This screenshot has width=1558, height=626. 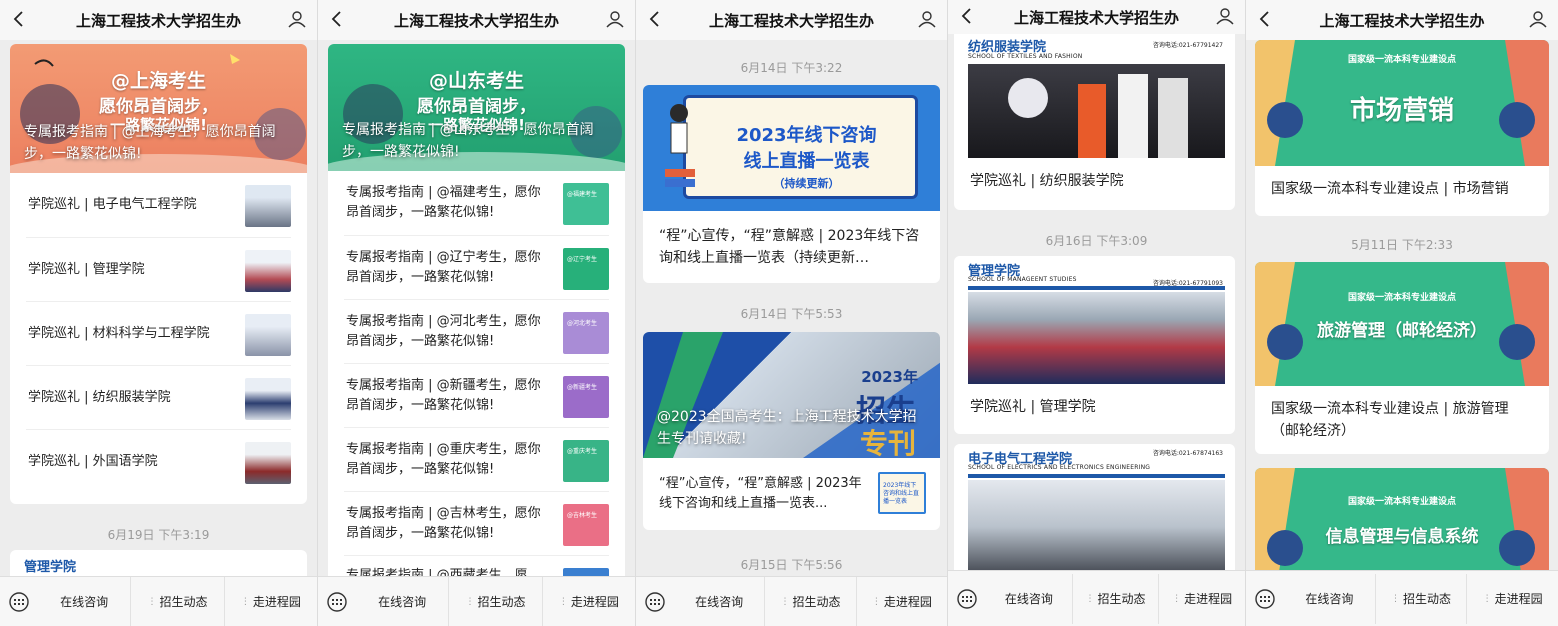 I want to click on article-title: @2023全国高考生：上海工程技术大学招生专刊请收藏!, so click(x=791, y=428).